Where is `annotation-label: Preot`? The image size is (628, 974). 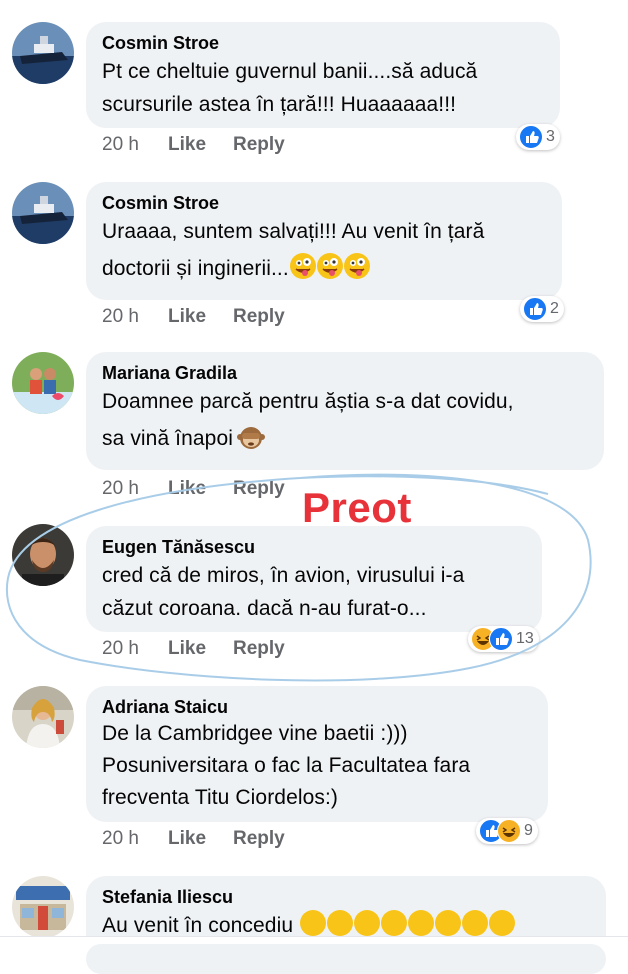 annotation-label: Preot is located at coordinates (357, 507).